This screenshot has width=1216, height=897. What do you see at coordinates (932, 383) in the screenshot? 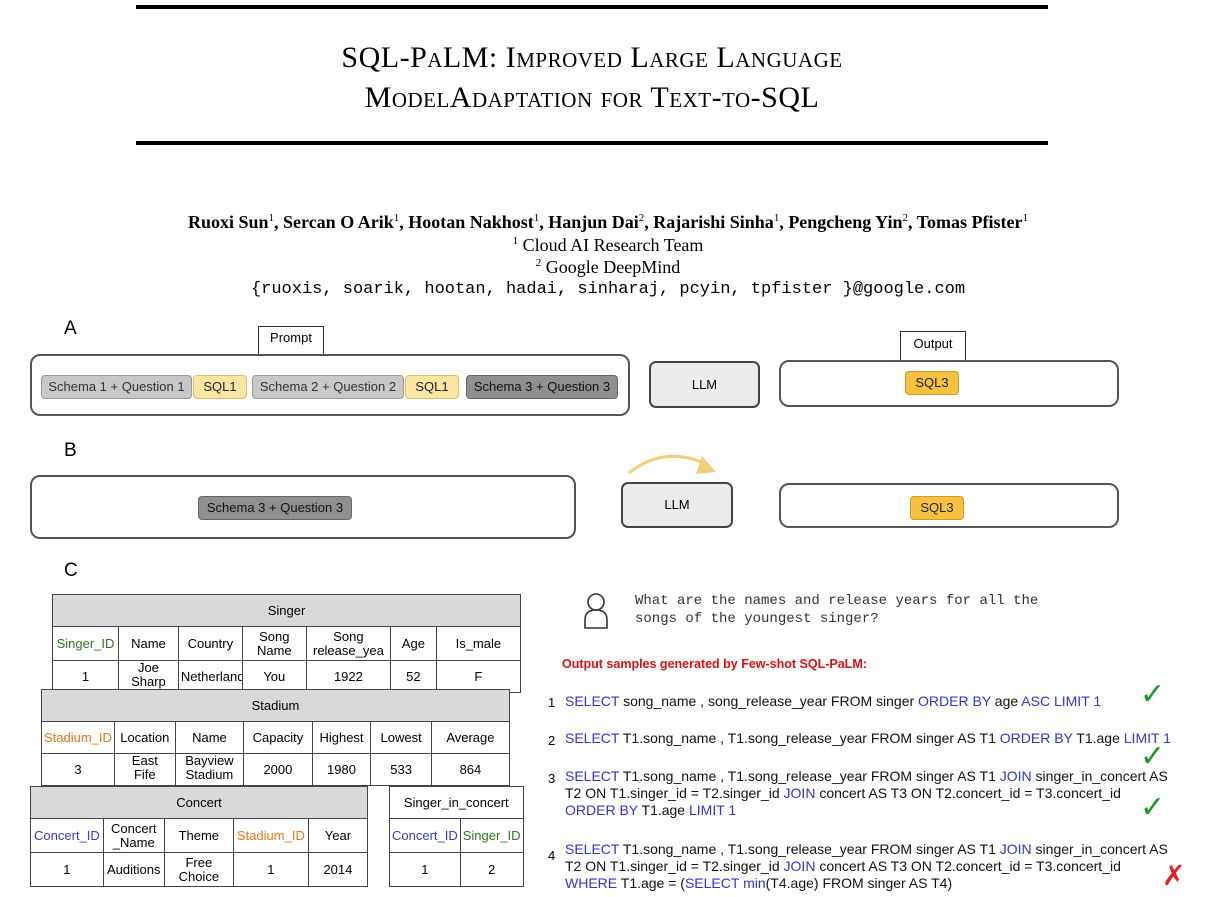
I see `sql3-chip-a: SQL3` at bounding box center [932, 383].